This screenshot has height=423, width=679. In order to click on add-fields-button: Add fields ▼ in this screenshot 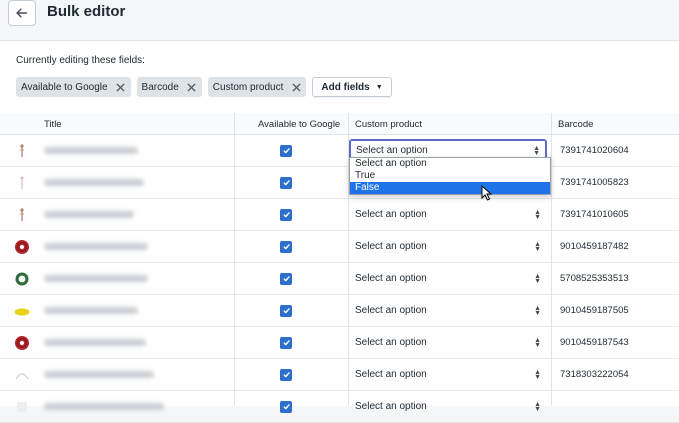, I will do `click(352, 87)`.